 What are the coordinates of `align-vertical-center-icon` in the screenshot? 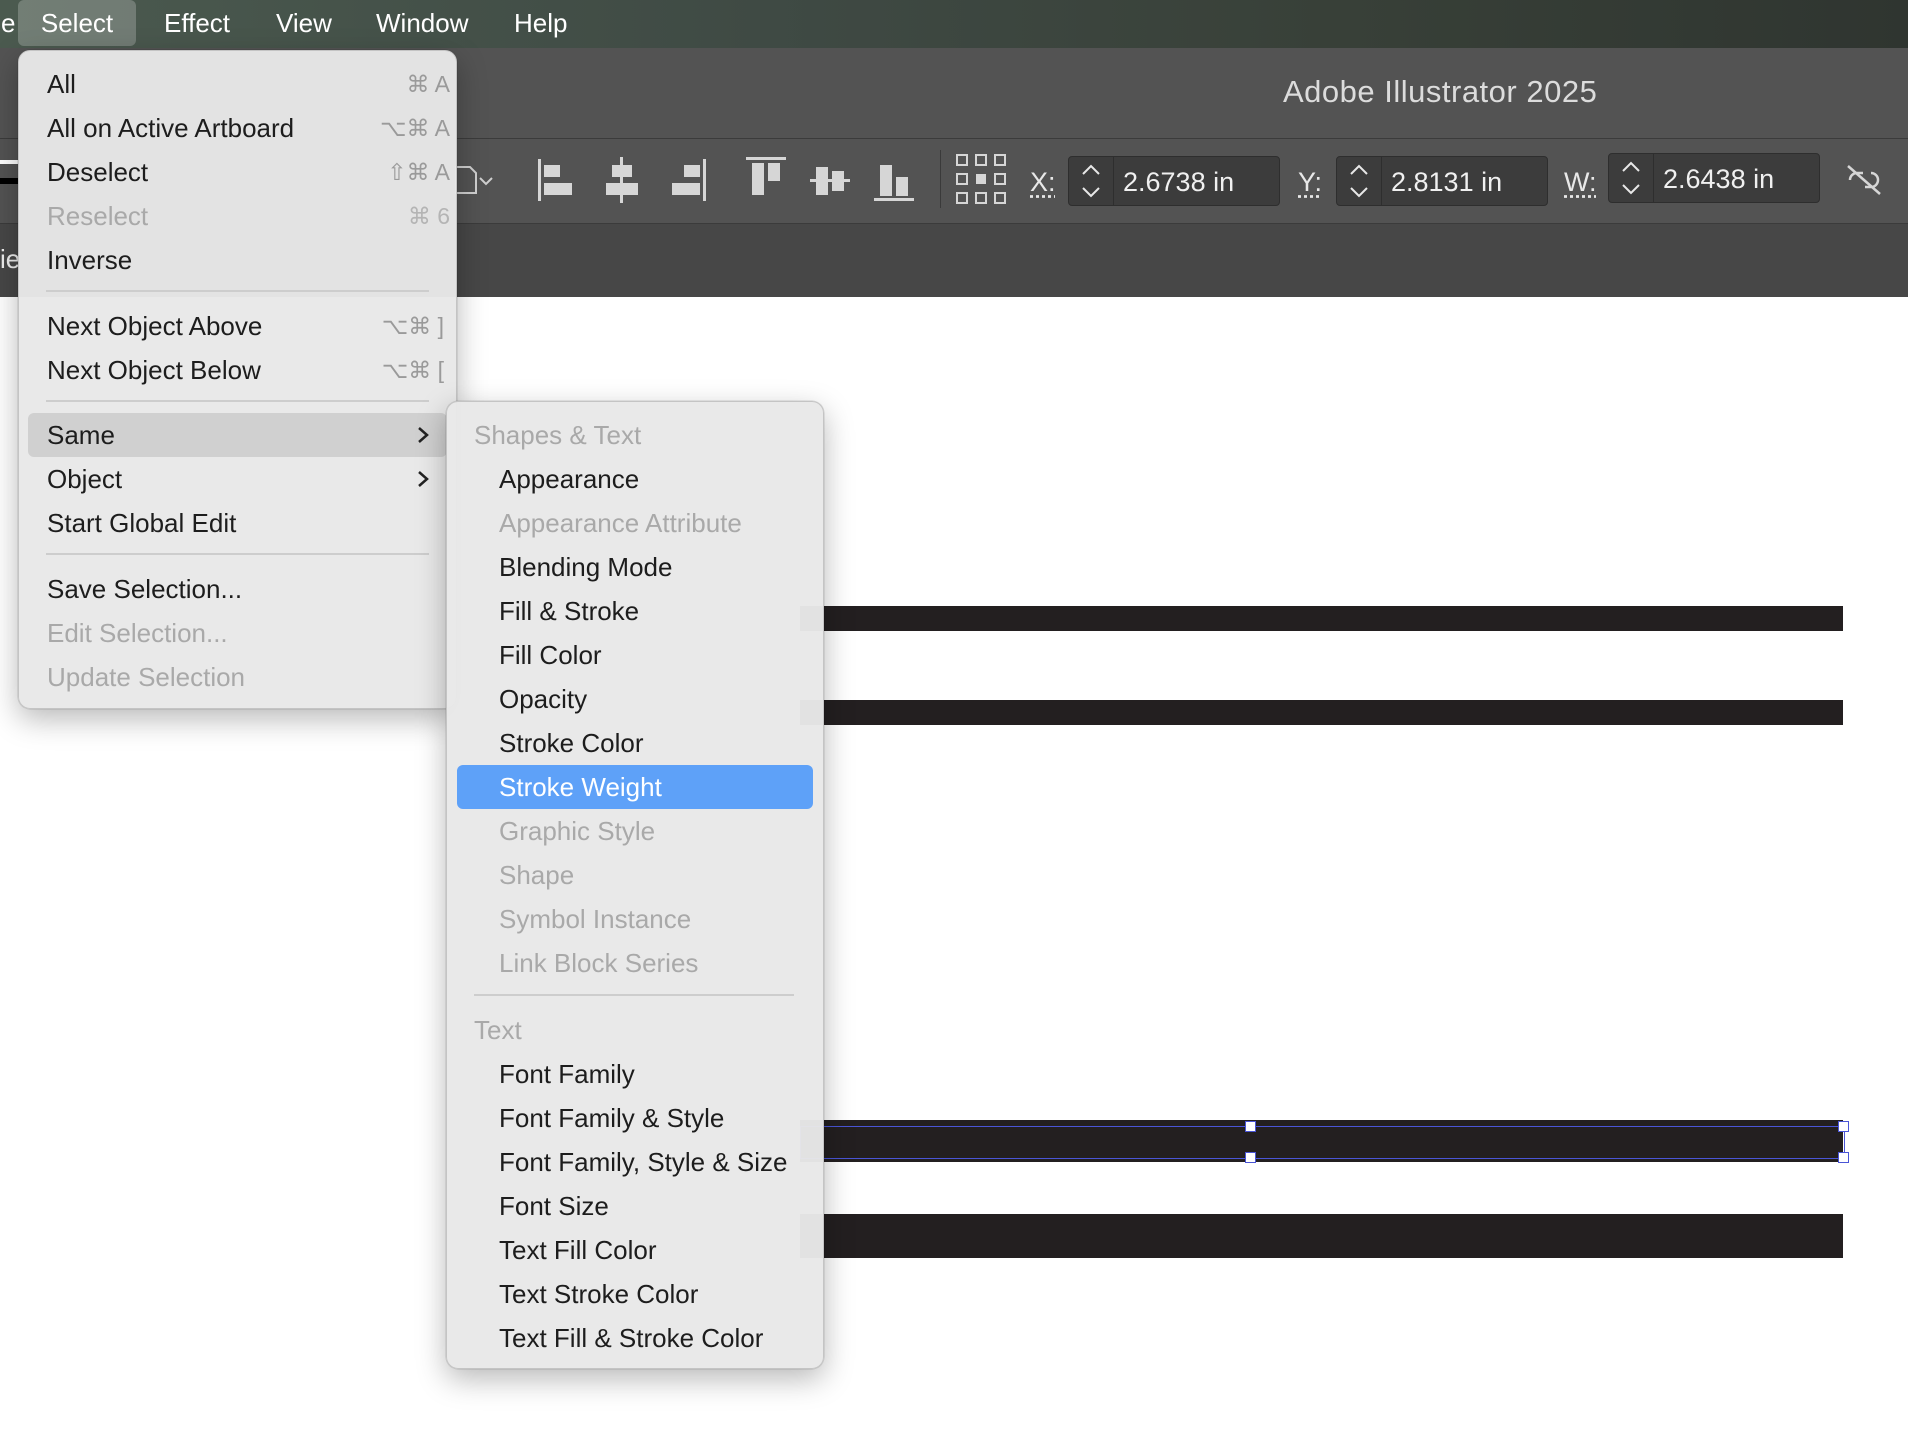 It's located at (830, 180).